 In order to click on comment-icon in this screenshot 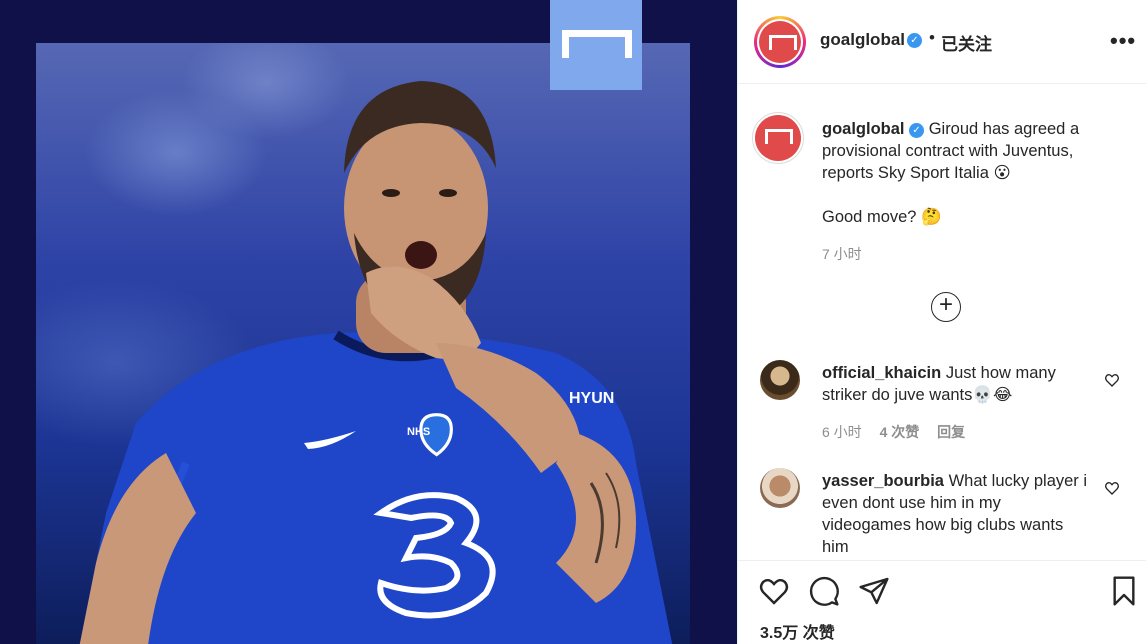, I will do `click(824, 591)`.